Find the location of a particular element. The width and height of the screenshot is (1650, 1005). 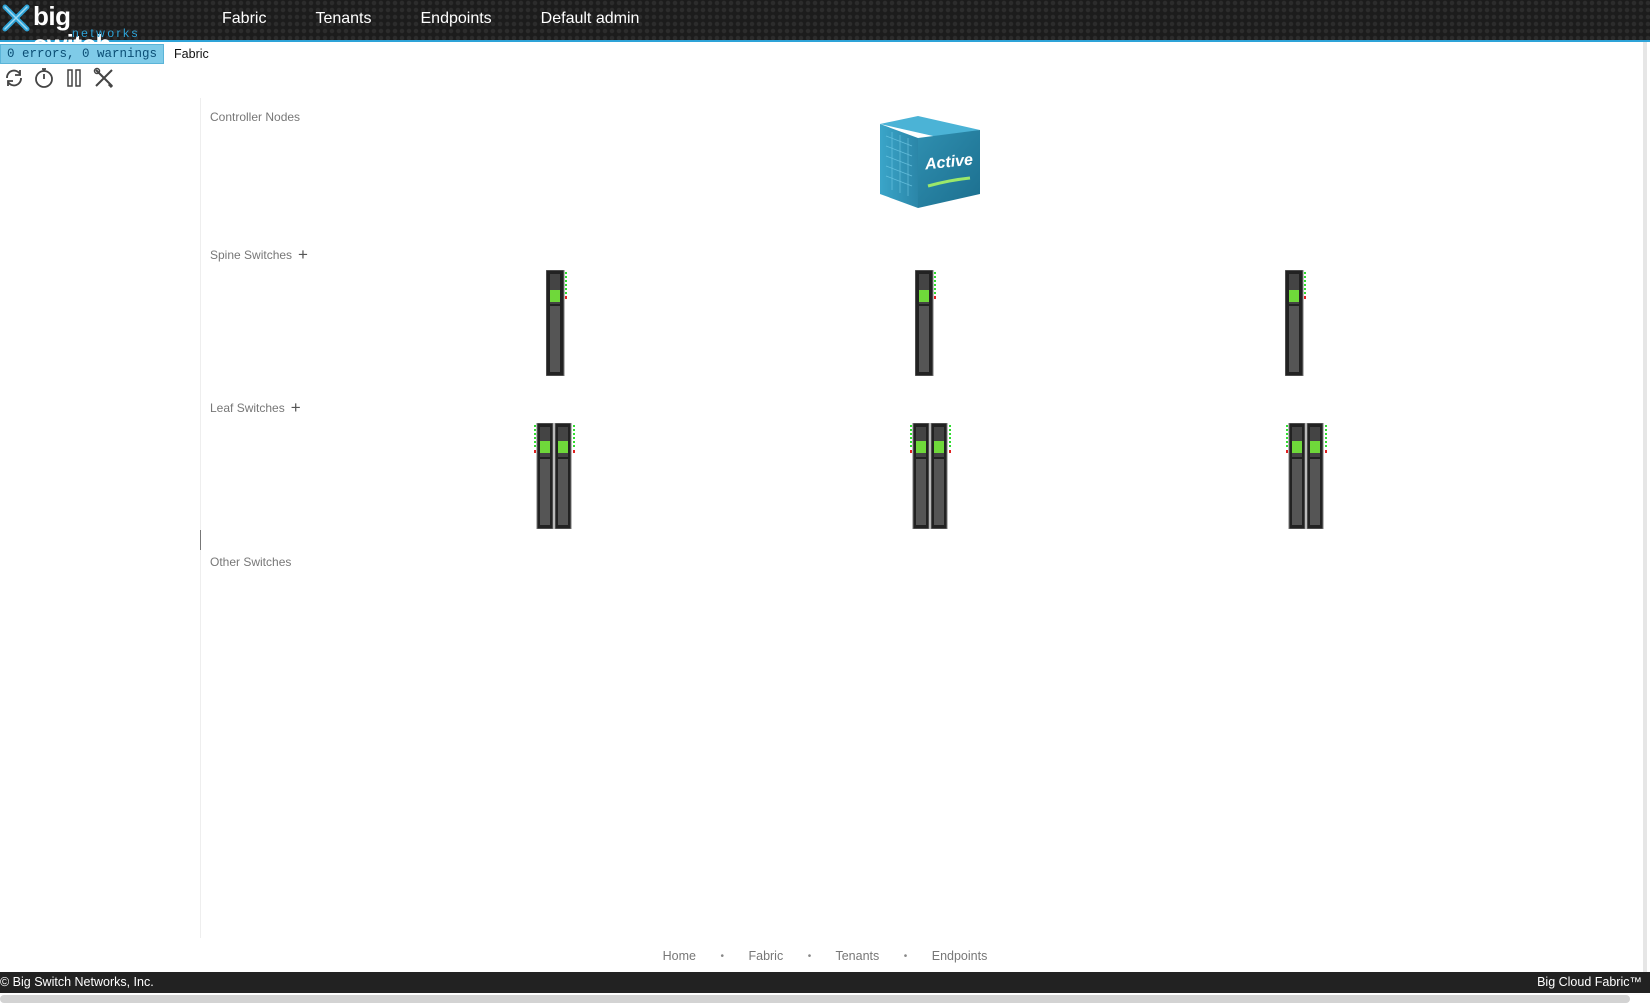

status-badge: 0 errors, 0 warnings is located at coordinates (82, 53).